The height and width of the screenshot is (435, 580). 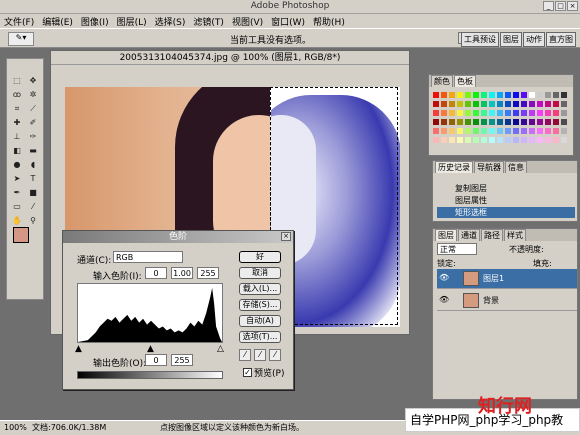 What do you see at coordinates (208, 273) in the screenshot?
I see `input-white-field: 255` at bounding box center [208, 273].